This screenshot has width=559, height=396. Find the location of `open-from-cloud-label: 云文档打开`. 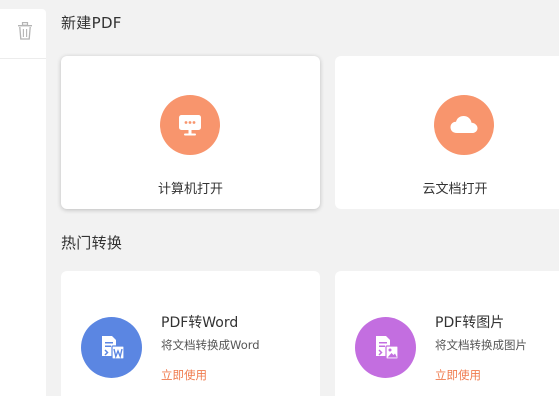

open-from-cloud-label: 云文档打开 is located at coordinates (455, 189).